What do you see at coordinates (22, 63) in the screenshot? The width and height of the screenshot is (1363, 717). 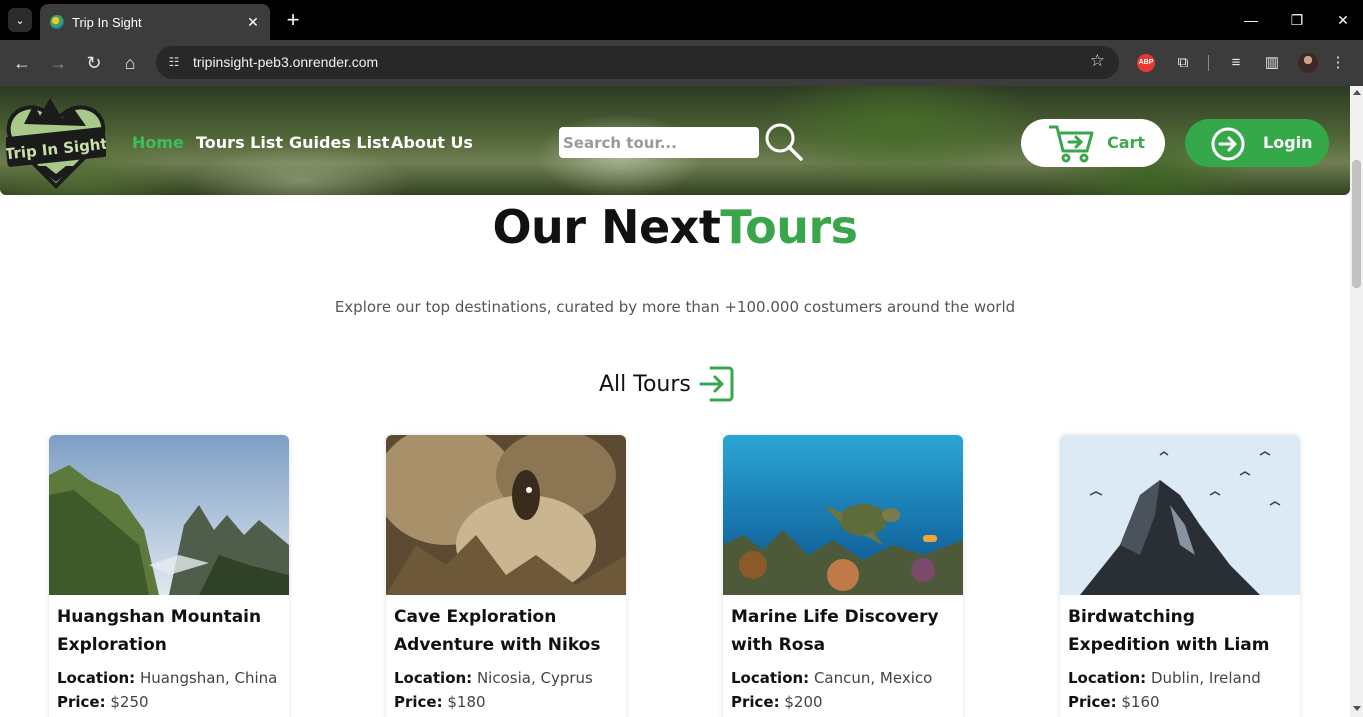 I see `back-arrow-icon: ←` at bounding box center [22, 63].